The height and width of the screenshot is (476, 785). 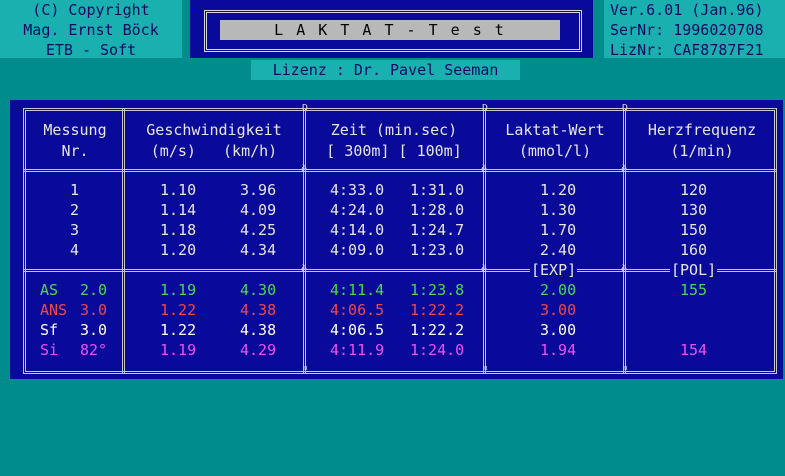 I want to click on row-nr: 1, so click(x=75, y=190).